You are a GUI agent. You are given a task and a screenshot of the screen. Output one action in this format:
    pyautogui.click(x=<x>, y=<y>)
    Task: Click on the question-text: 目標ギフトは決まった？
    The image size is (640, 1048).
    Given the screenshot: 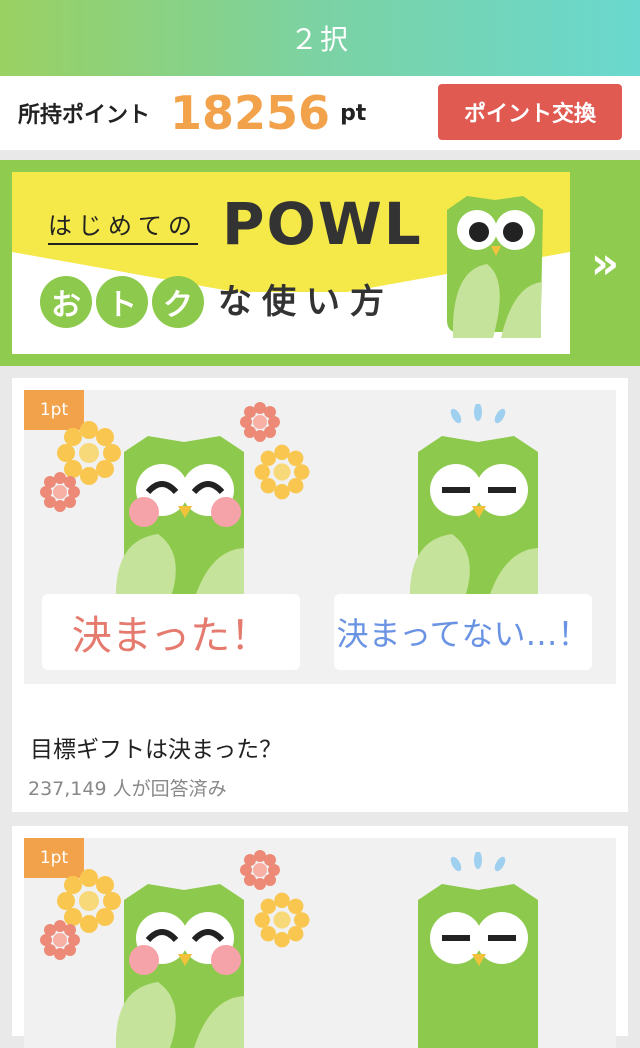 What is the action you would take?
    pyautogui.click(x=156, y=750)
    